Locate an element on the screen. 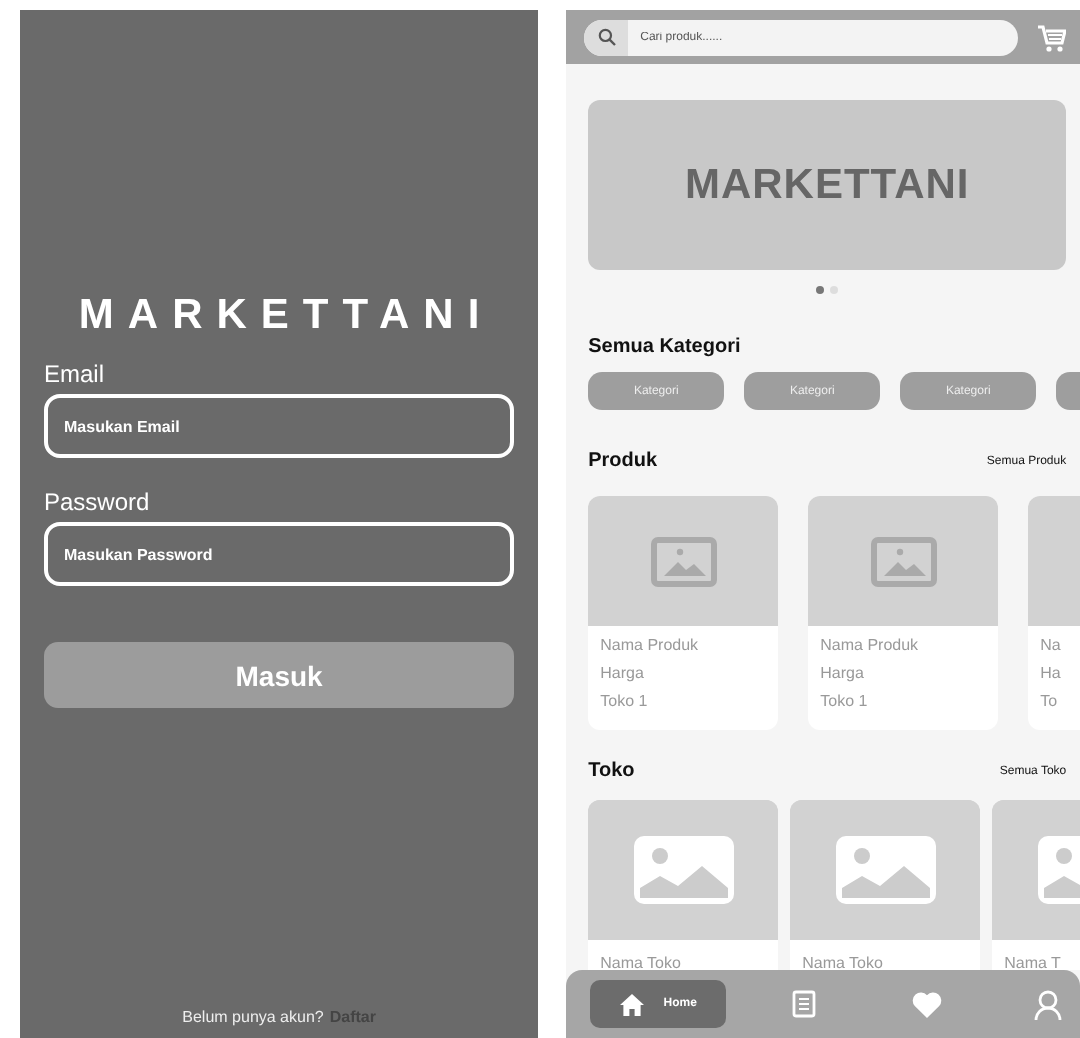 Image resolution: width=1080 pixels, height=1038 pixels. login-button: Masuk is located at coordinates (279, 675).